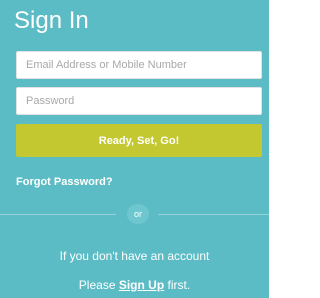 The width and height of the screenshot is (320, 298). Describe the element at coordinates (141, 285) in the screenshot. I see `sign-up-link: Sign Up` at that location.